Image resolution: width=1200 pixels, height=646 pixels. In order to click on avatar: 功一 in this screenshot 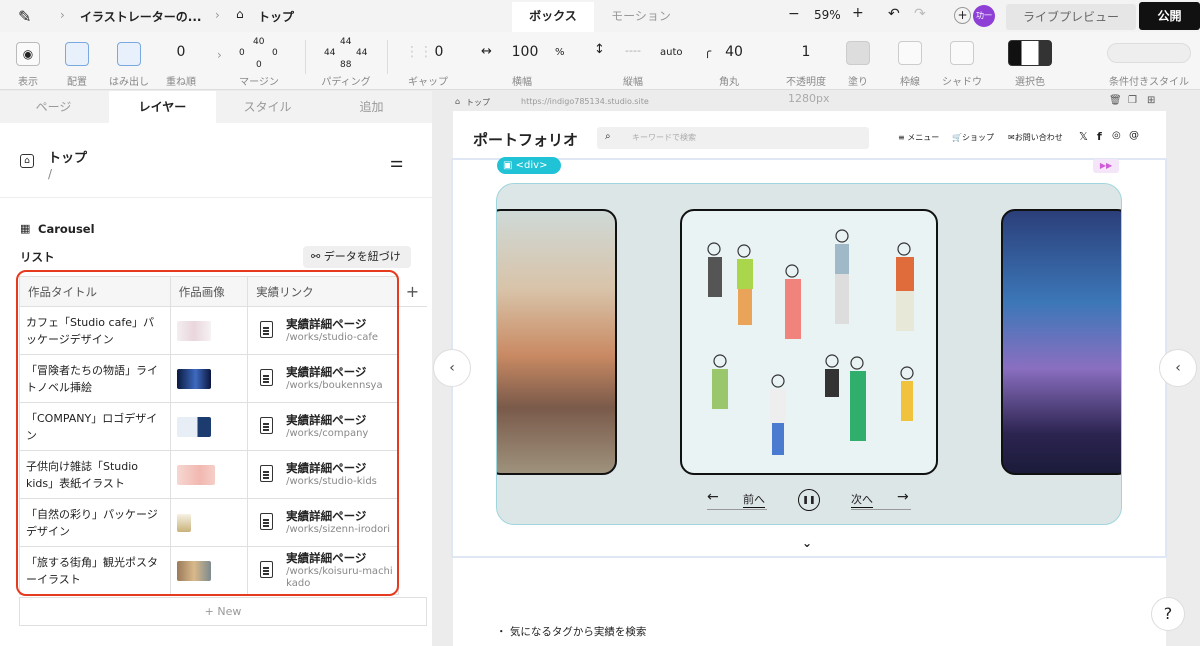, I will do `click(984, 16)`.